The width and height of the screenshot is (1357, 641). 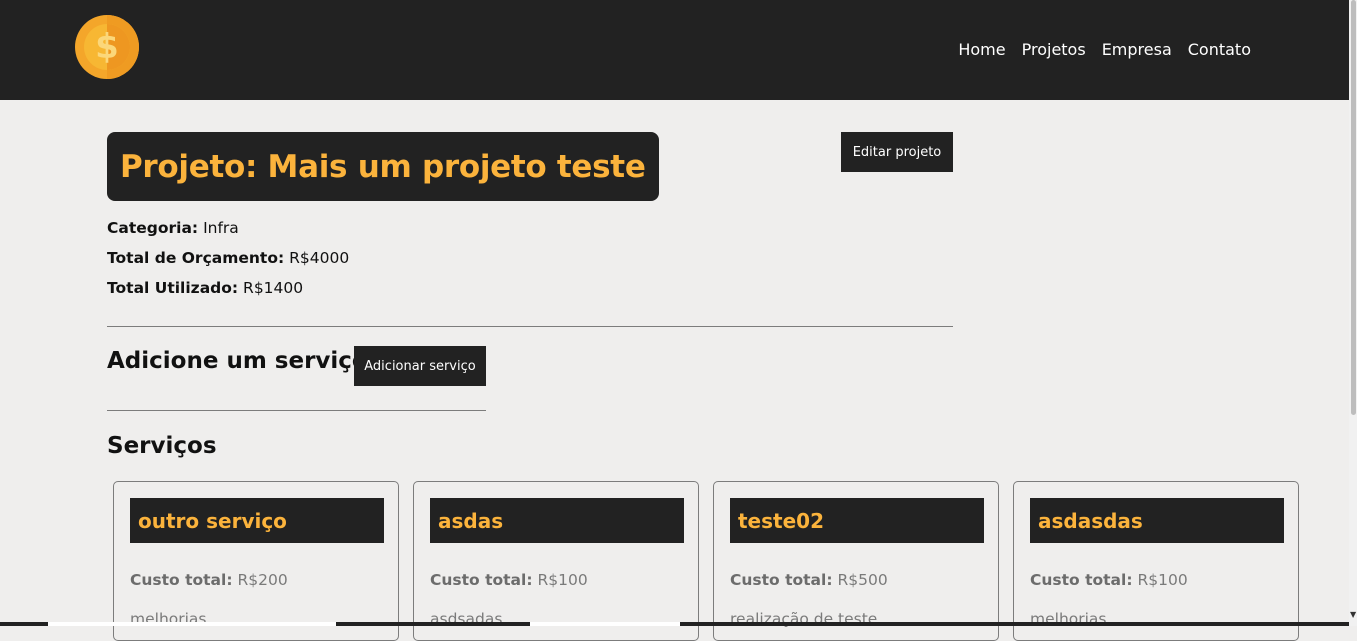 I want to click on nav-link-empresa: Empresa, so click(x=1137, y=50).